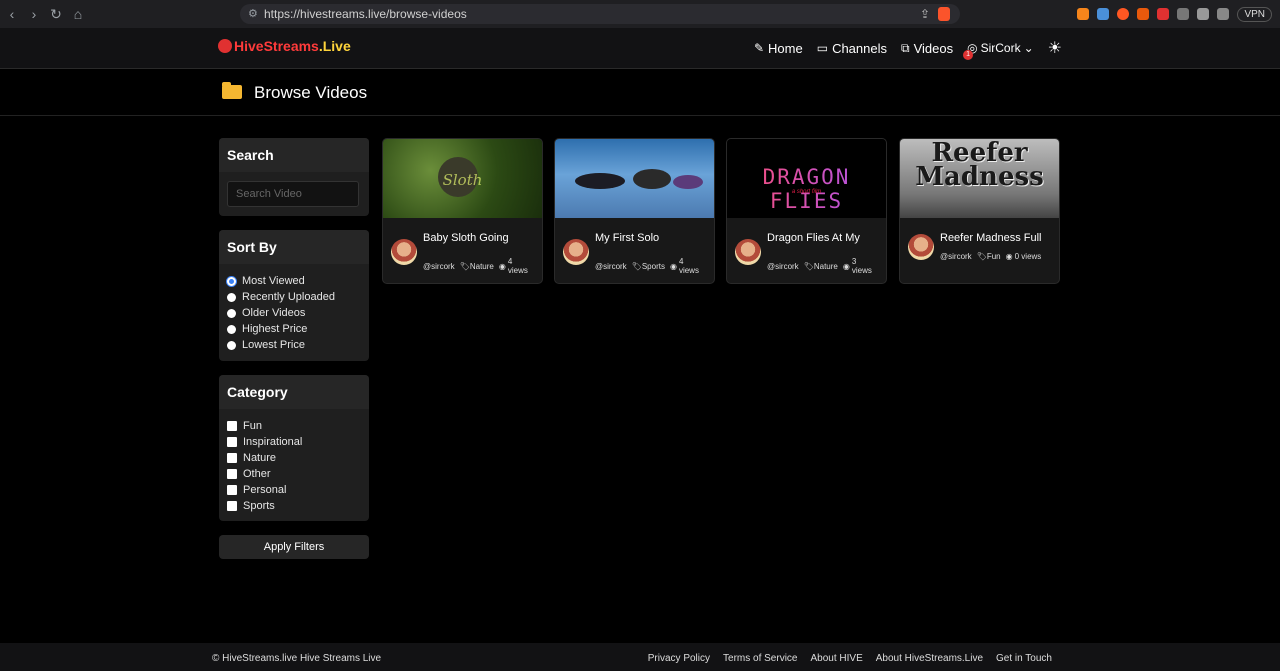 The image size is (1280, 671). I want to click on url-text: https://hivestreams.live/browse-videos, so click(365, 14).